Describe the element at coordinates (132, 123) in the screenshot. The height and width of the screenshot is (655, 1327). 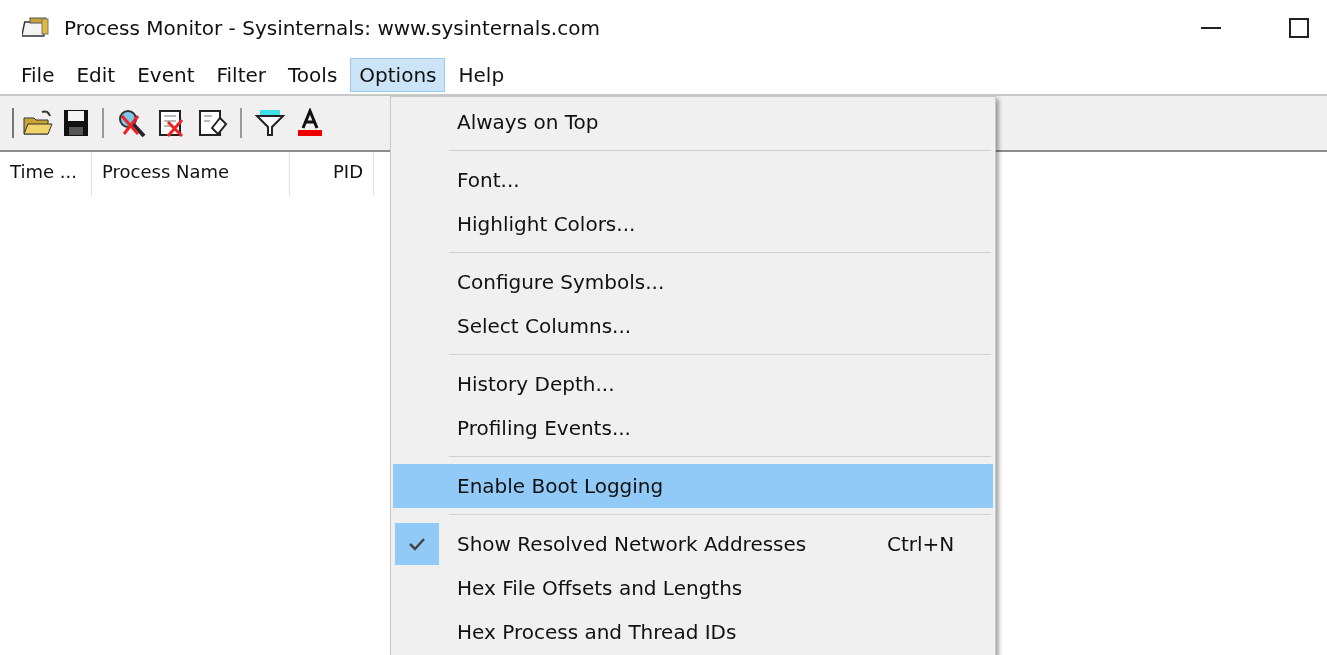
I see `magnifier-cross-icon` at that location.